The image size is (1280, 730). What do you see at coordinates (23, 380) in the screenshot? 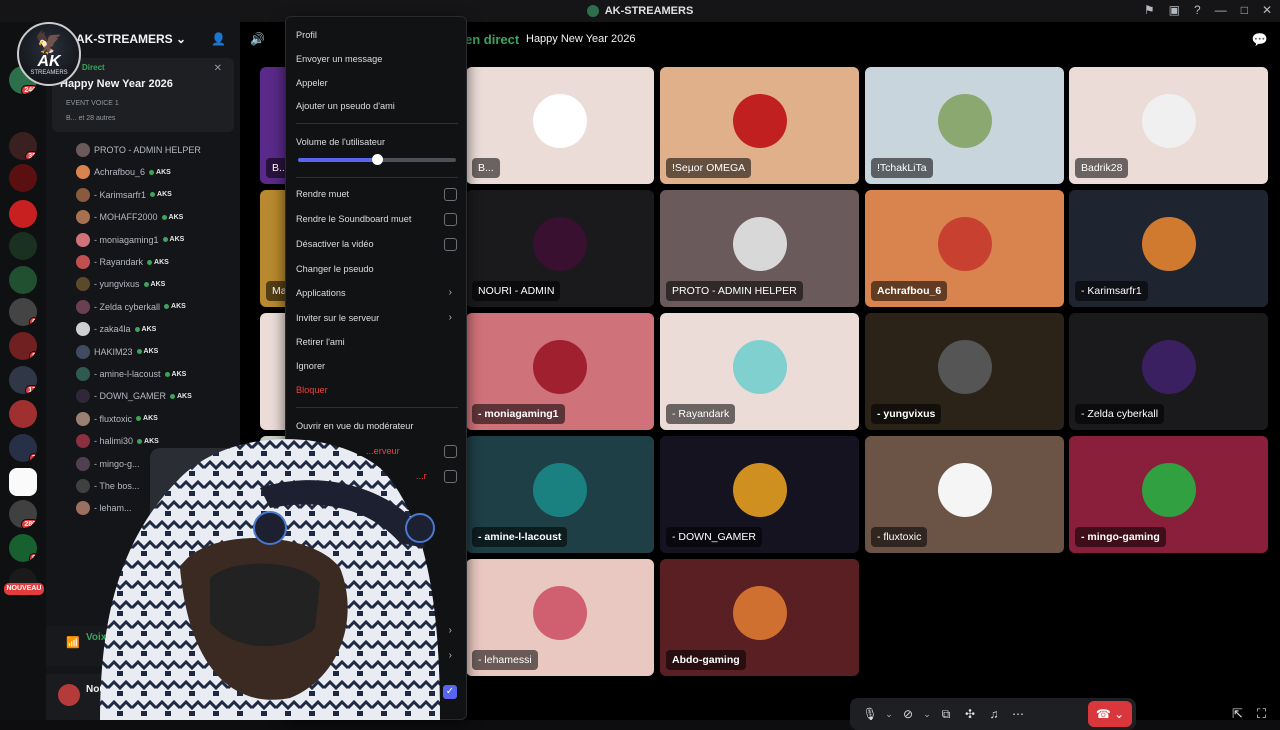
I see `server-icon: 17` at bounding box center [23, 380].